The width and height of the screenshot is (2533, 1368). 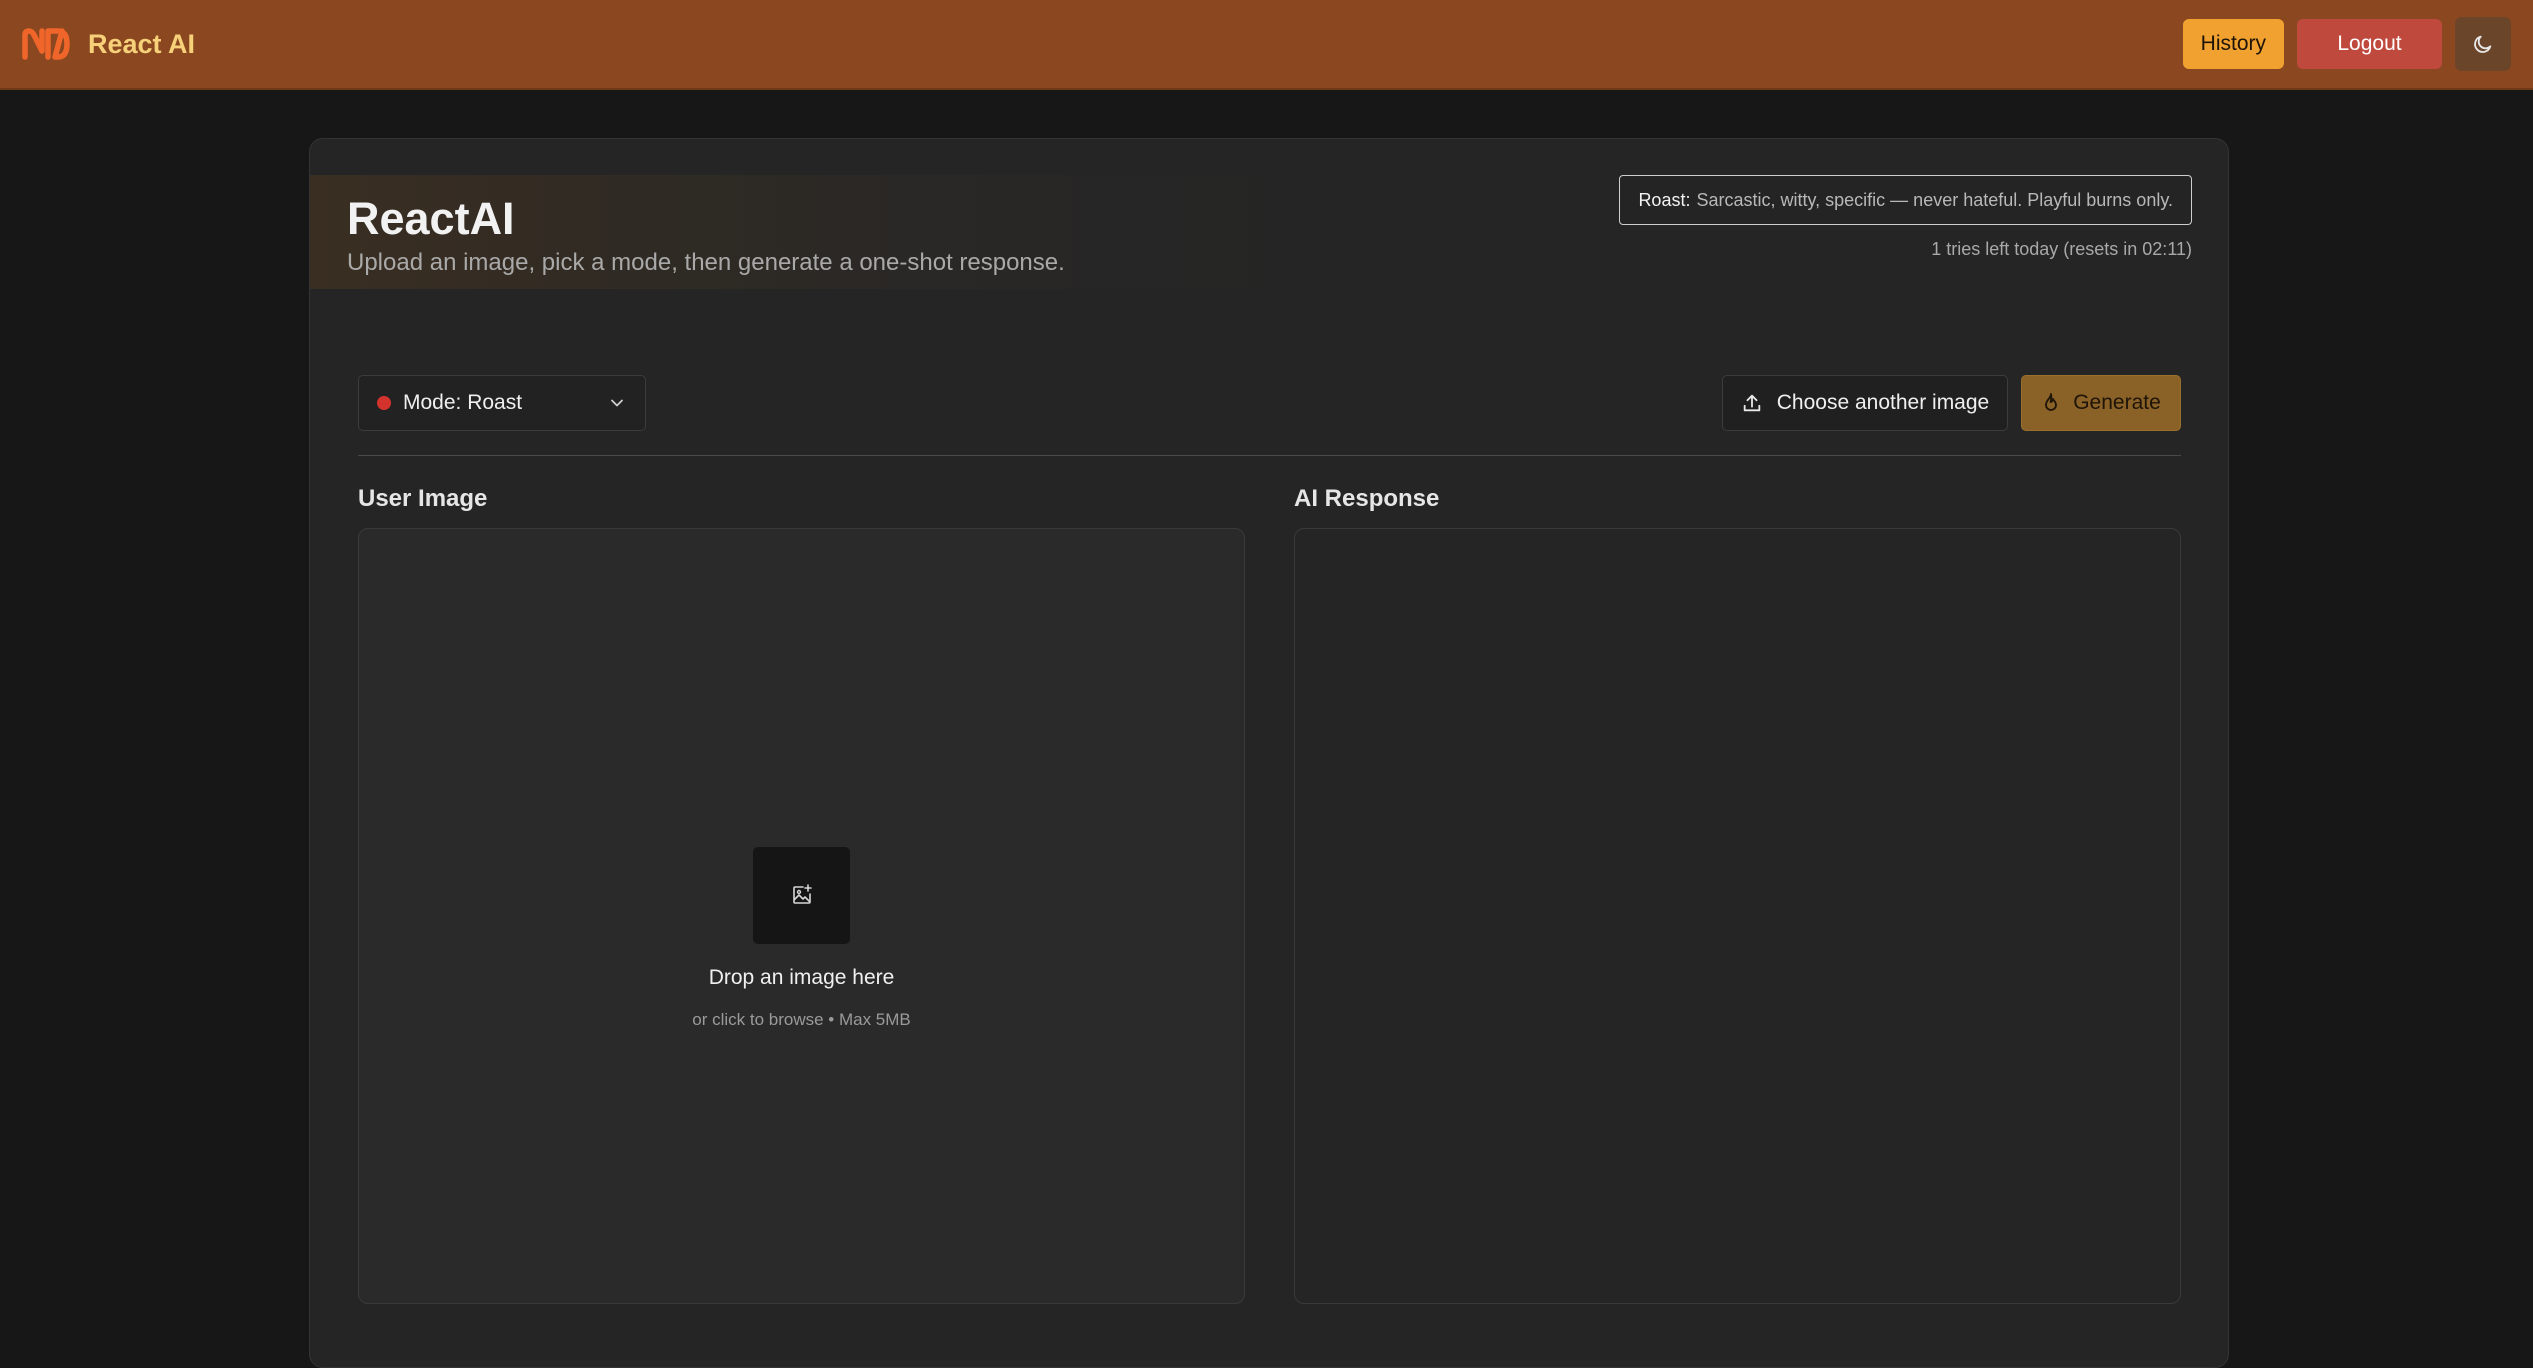 What do you see at coordinates (2233, 44) in the screenshot?
I see `history-button: History` at bounding box center [2233, 44].